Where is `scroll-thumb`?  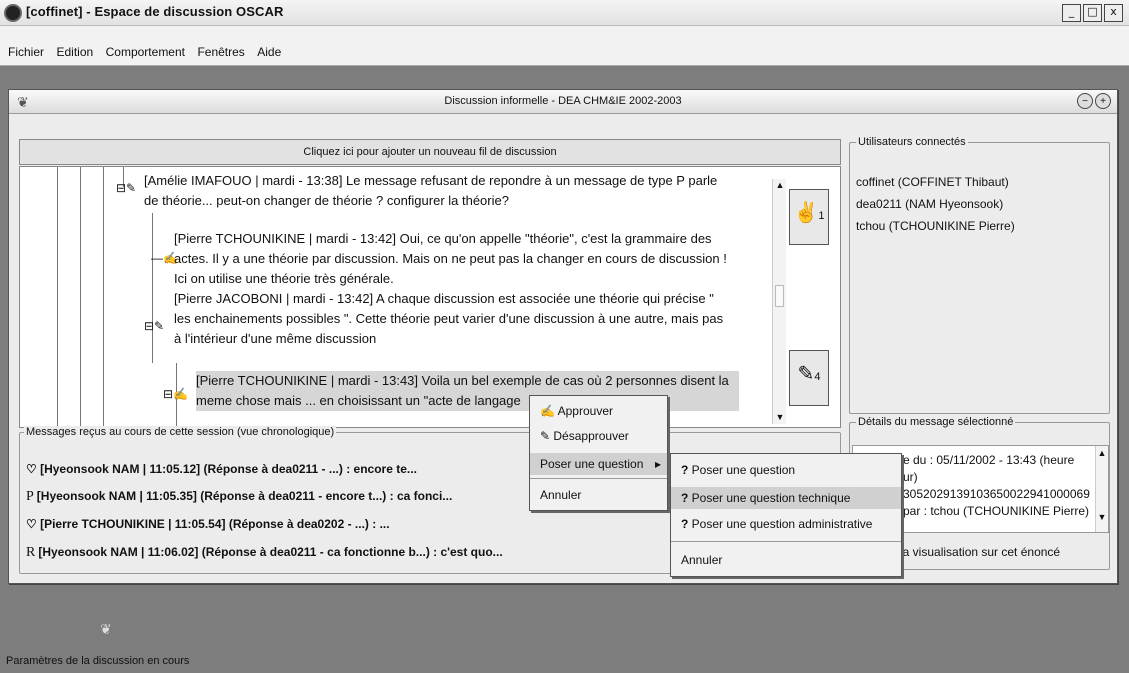 scroll-thumb is located at coordinates (779, 296).